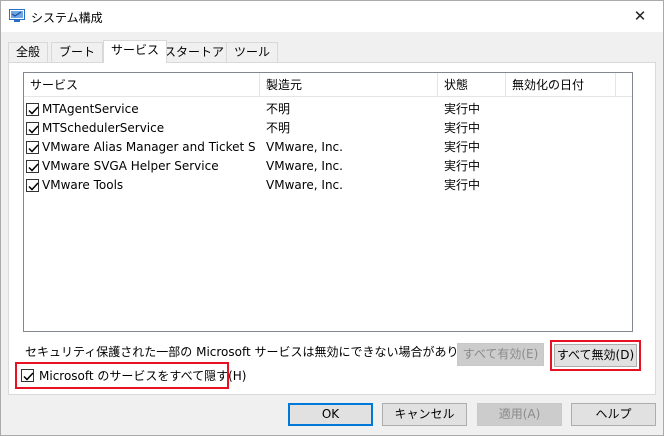 The width and height of the screenshot is (664, 436). Describe the element at coordinates (640, 16) in the screenshot. I see `close-icon: ✕` at that location.